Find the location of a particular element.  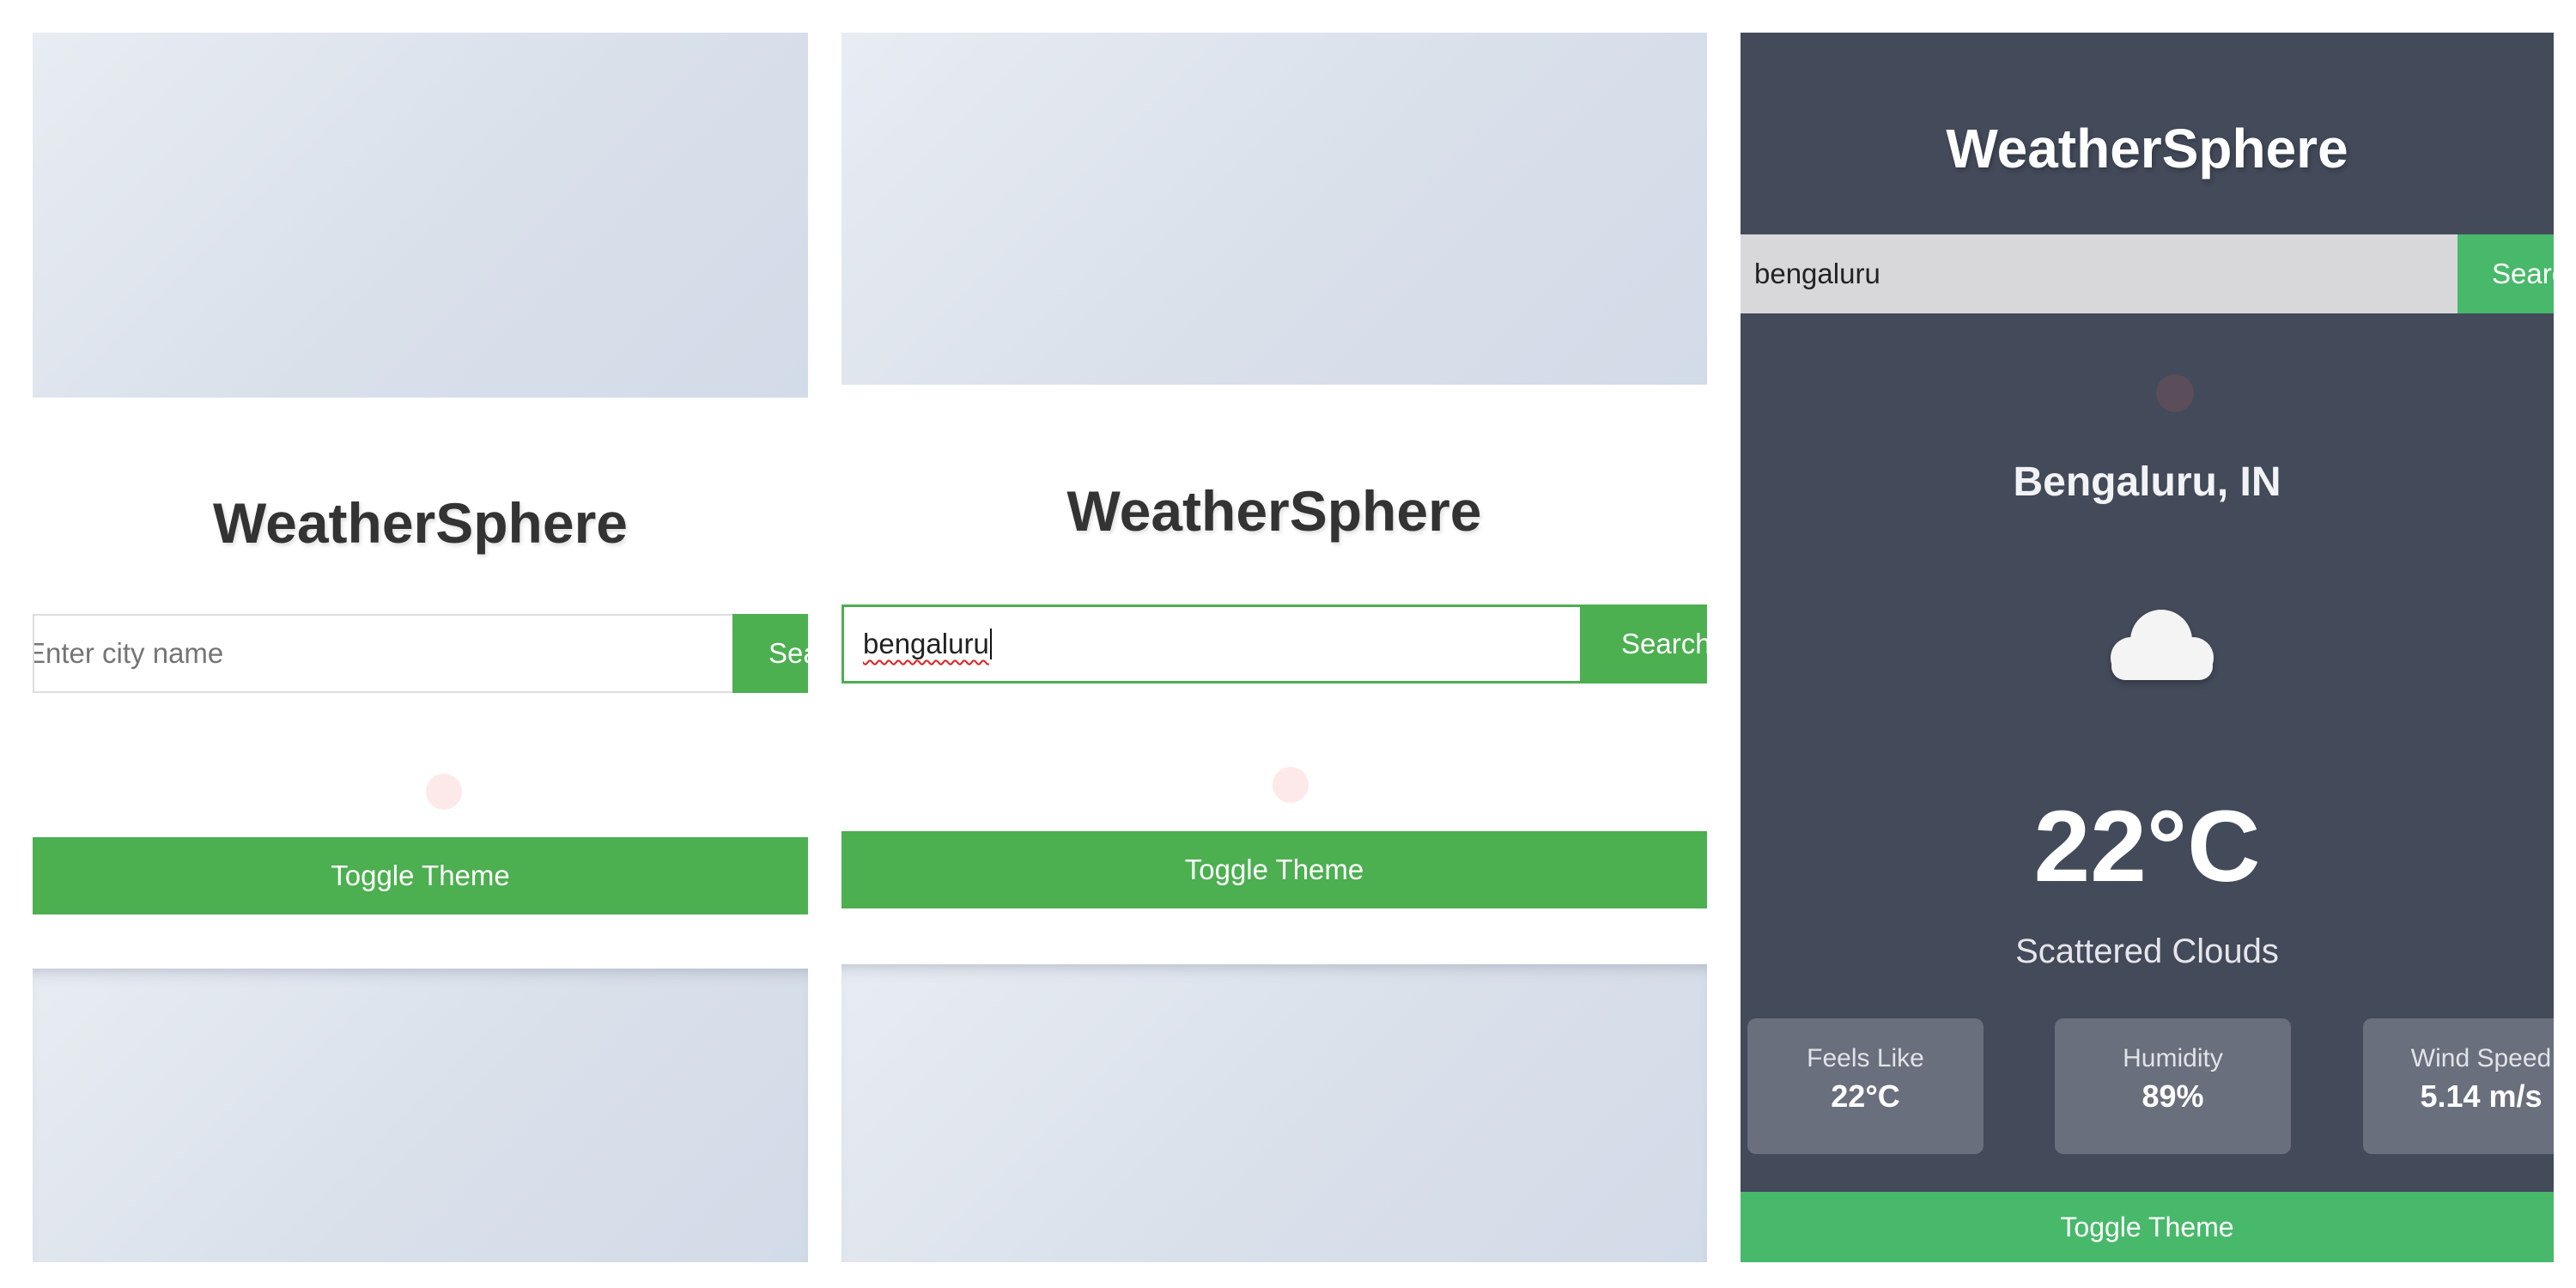

detail-label: Humidity is located at coordinates (2173, 1058).